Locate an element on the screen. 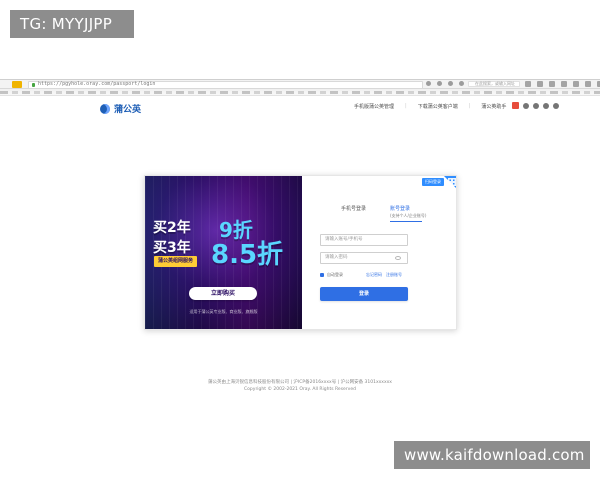 Image resolution: width=600 pixels, height=480 pixels. forgot-password-link: 忘记密码 is located at coordinates (374, 275).